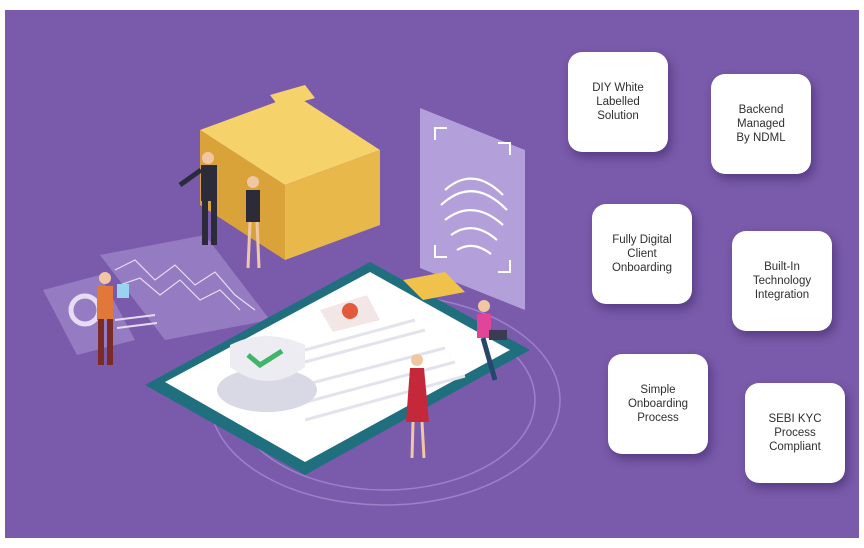 Image resolution: width=864 pixels, height=548 pixels. I want to click on feature-card-simple-onboarding: Simple Onboarding Process, so click(658, 404).